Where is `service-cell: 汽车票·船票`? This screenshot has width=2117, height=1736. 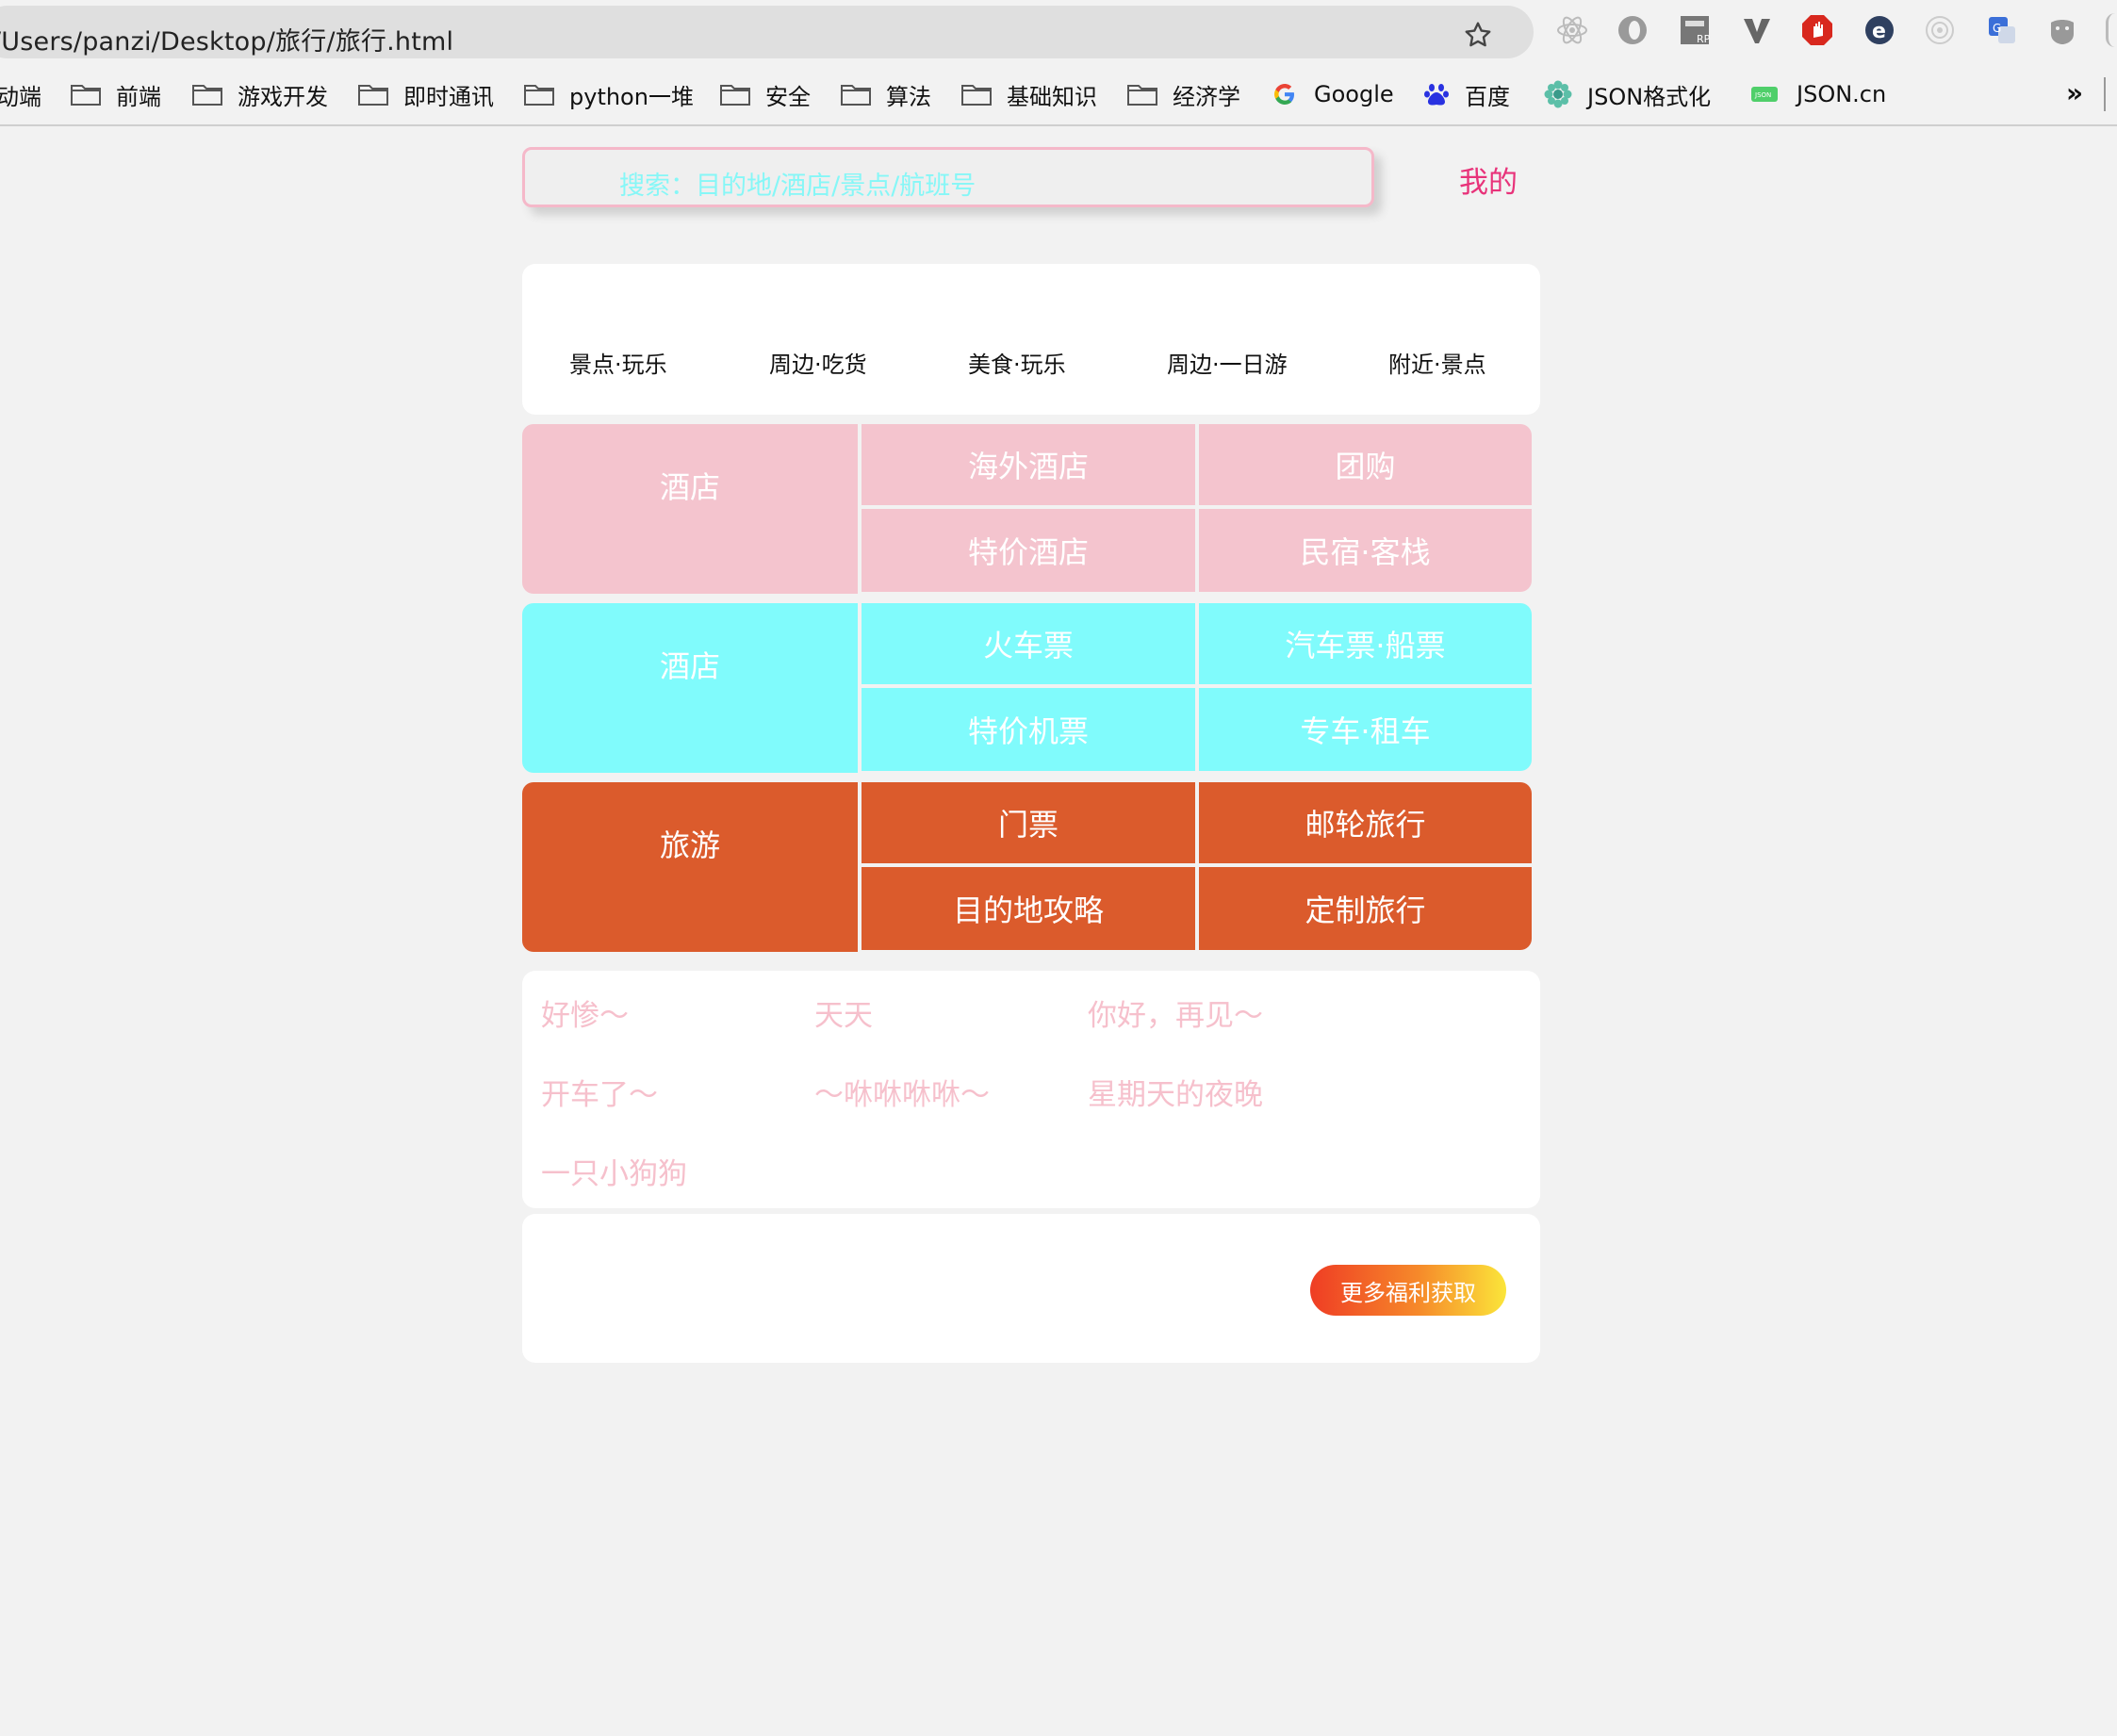 service-cell: 汽车票·船票 is located at coordinates (1366, 643).